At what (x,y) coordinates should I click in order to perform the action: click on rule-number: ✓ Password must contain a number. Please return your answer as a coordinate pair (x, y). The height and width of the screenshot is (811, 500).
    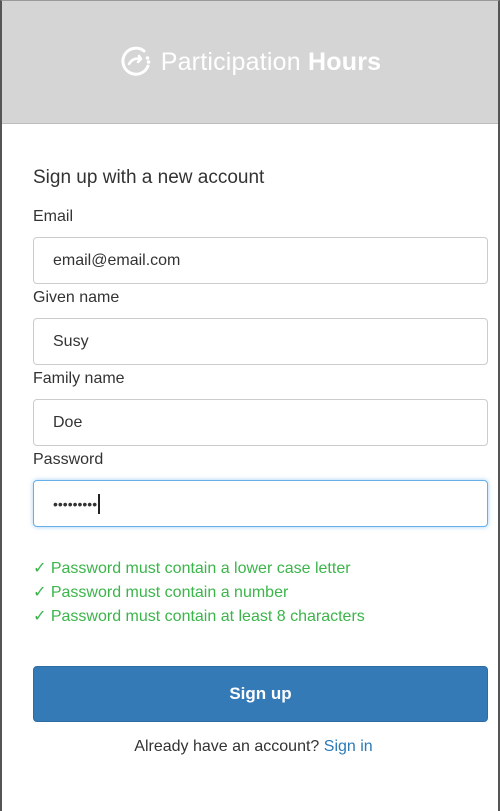
    Looking at the image, I should click on (161, 592).